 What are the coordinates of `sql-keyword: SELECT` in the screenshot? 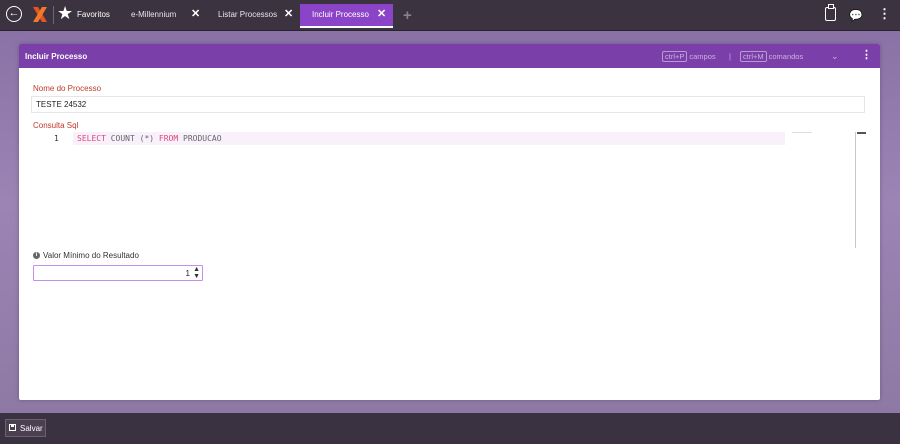 It's located at (91, 138).